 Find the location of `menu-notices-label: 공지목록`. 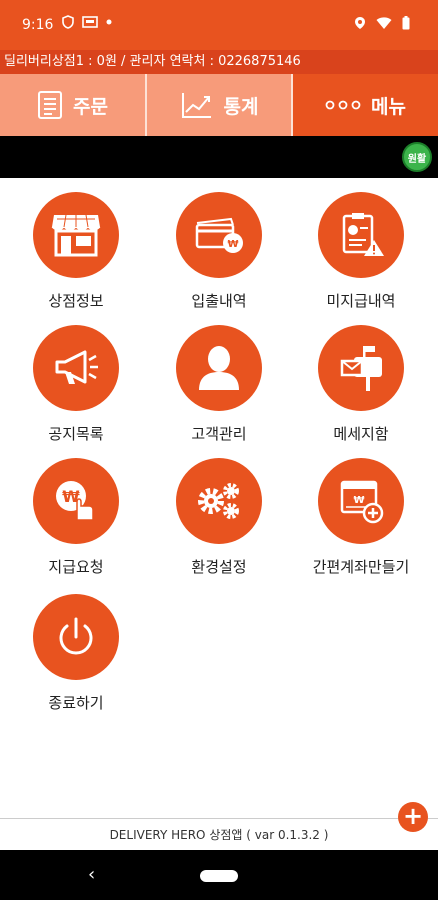

menu-notices-label: 공지목록 is located at coordinates (76, 434).